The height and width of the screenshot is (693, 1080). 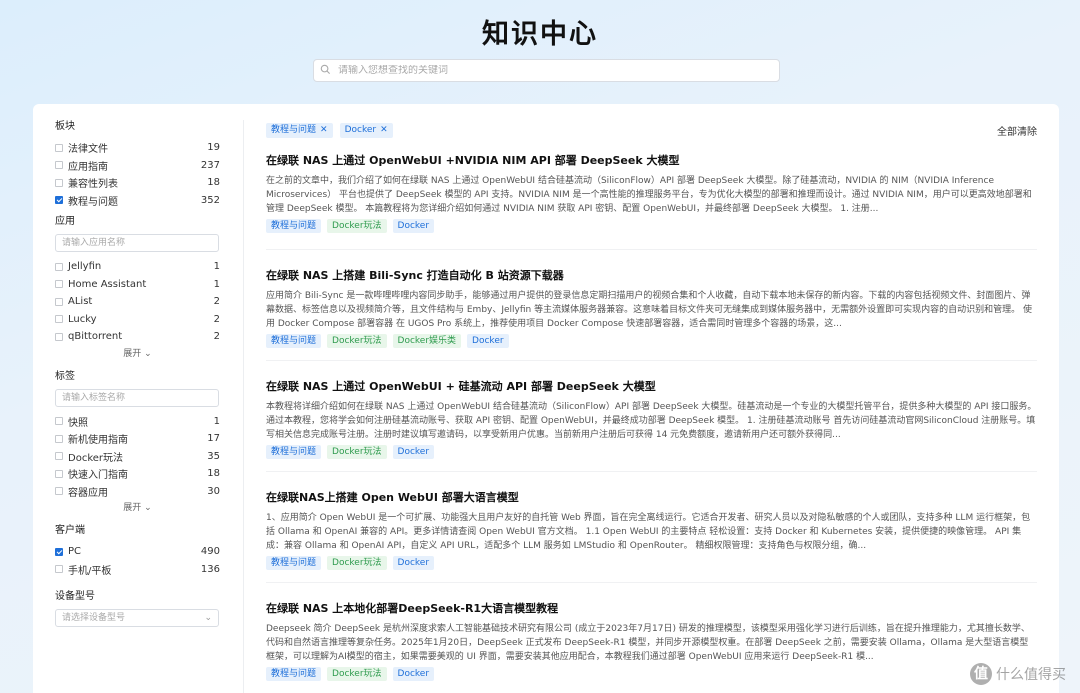 I want to click on filter-option: Jellyfin 1, so click(x=137, y=267).